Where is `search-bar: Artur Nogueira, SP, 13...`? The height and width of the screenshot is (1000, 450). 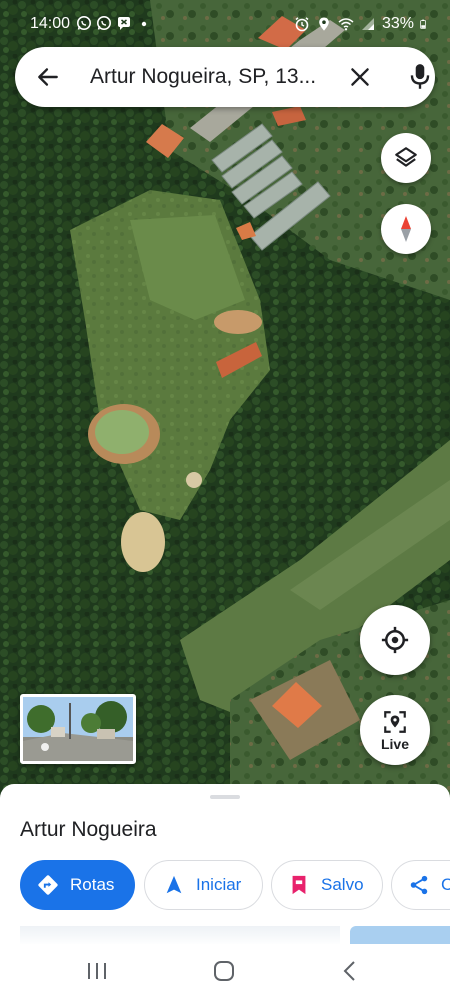 search-bar: Artur Nogueira, SP, 13... is located at coordinates (225, 77).